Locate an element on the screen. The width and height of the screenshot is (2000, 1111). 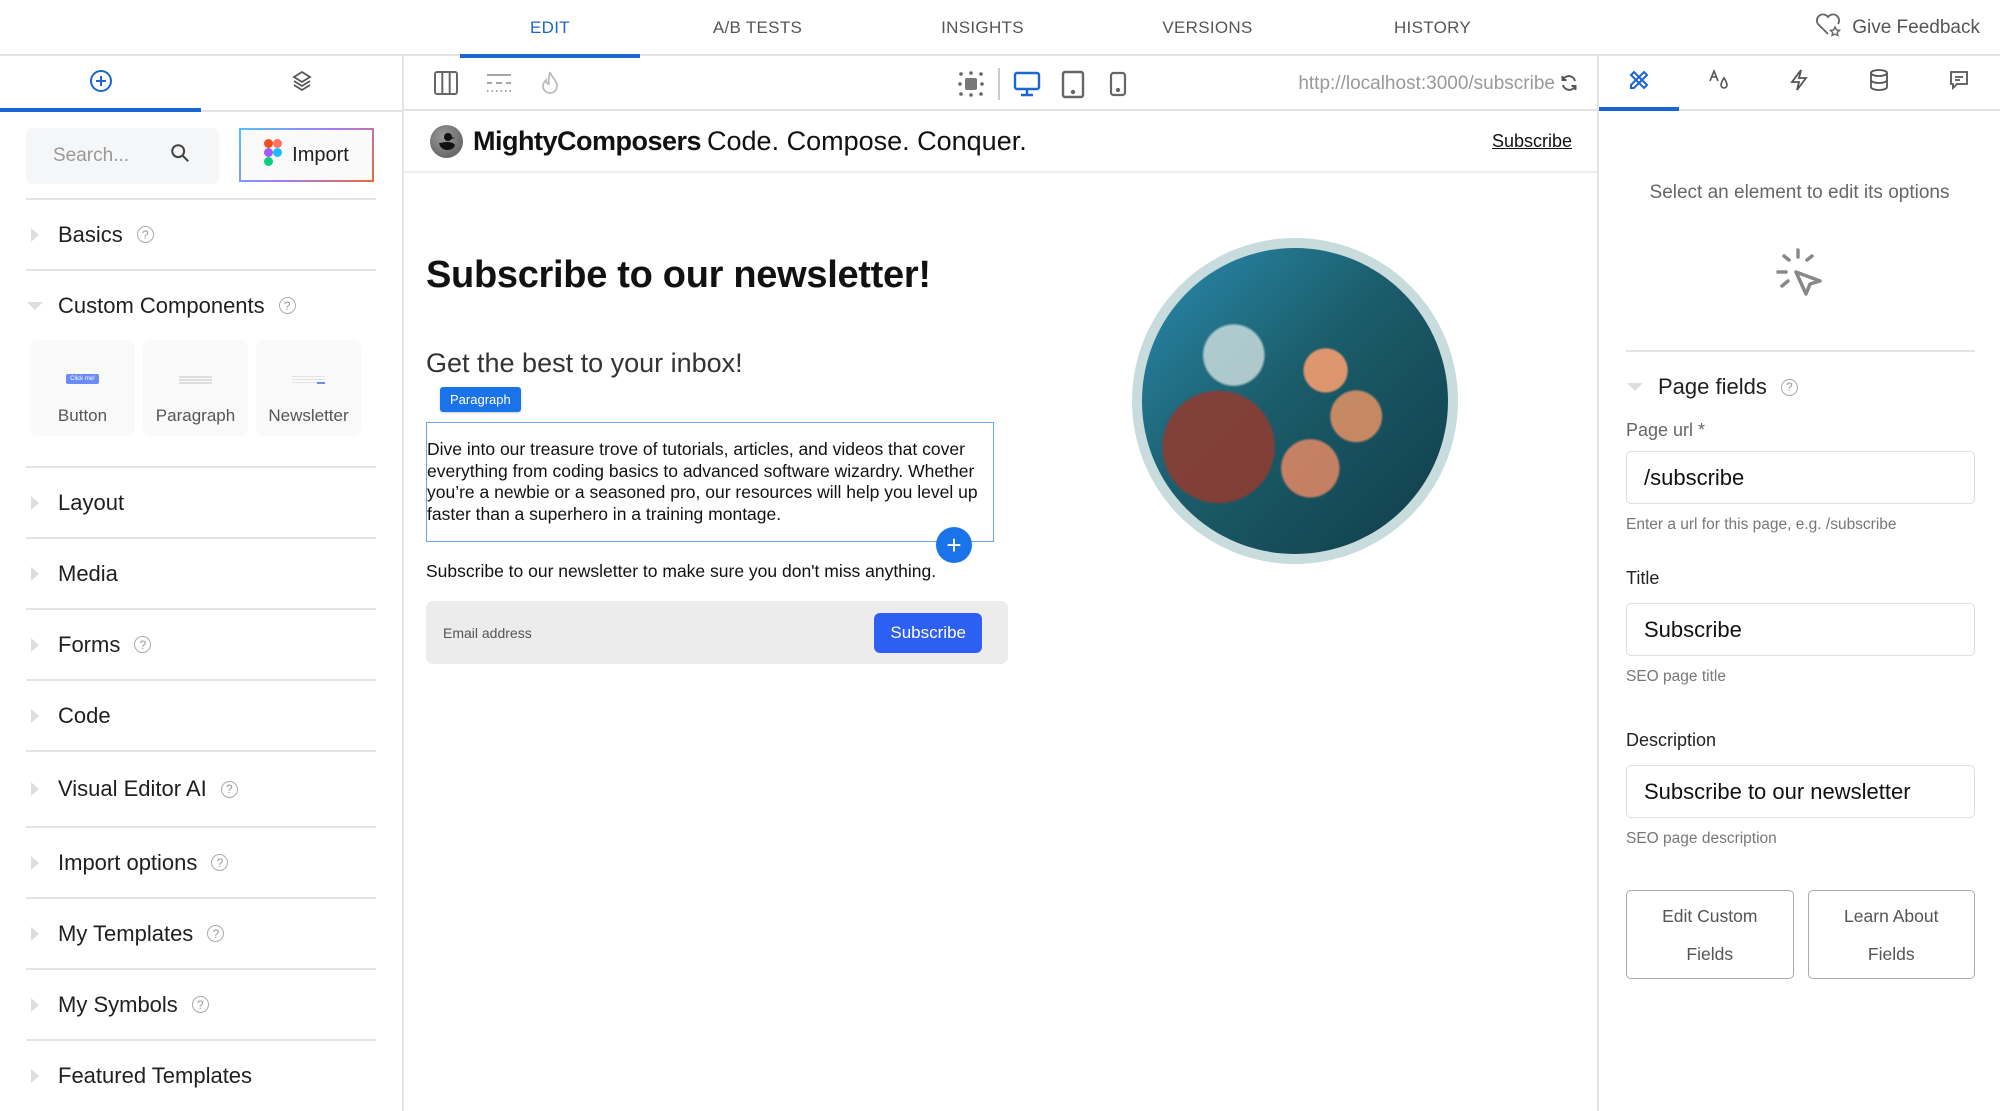
section-my-templates: My Templates ? is located at coordinates (201, 932).